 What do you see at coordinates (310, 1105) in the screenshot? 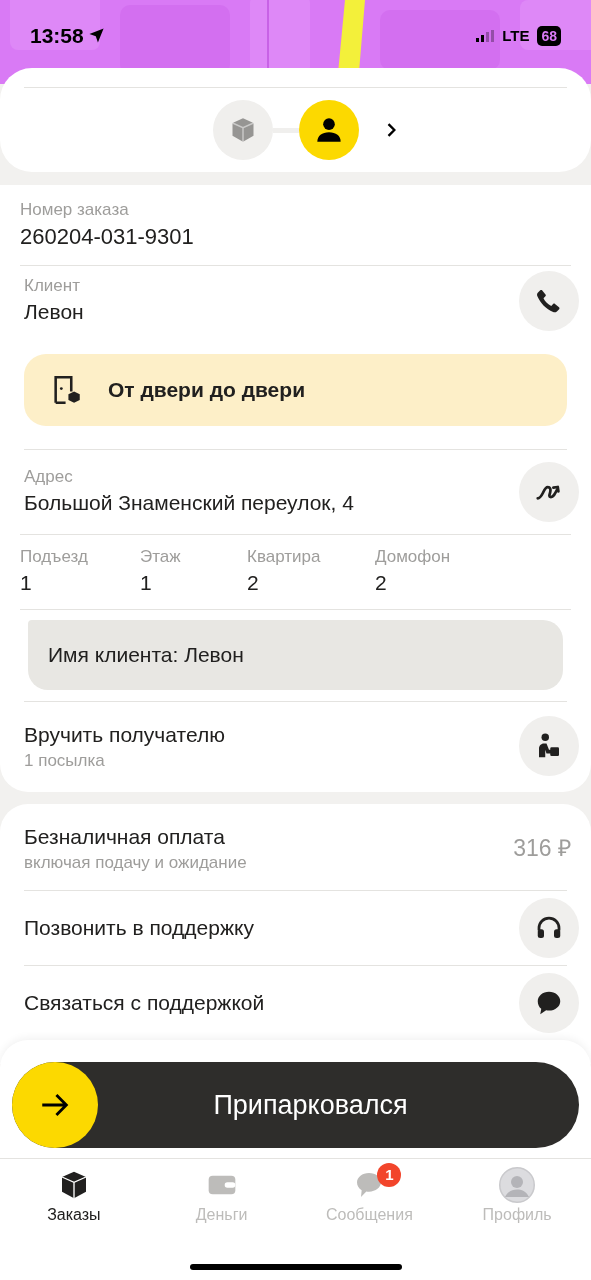
I see `slider-label: Припарковался` at bounding box center [310, 1105].